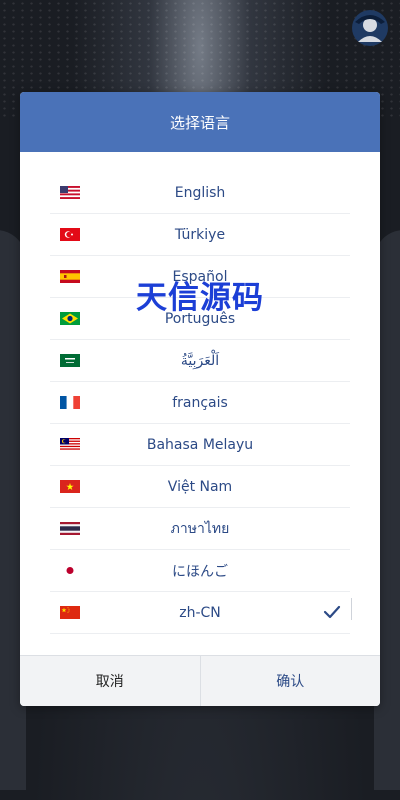 Image resolution: width=400 pixels, height=800 pixels. I want to click on saudi-flag-icon, so click(70, 360).